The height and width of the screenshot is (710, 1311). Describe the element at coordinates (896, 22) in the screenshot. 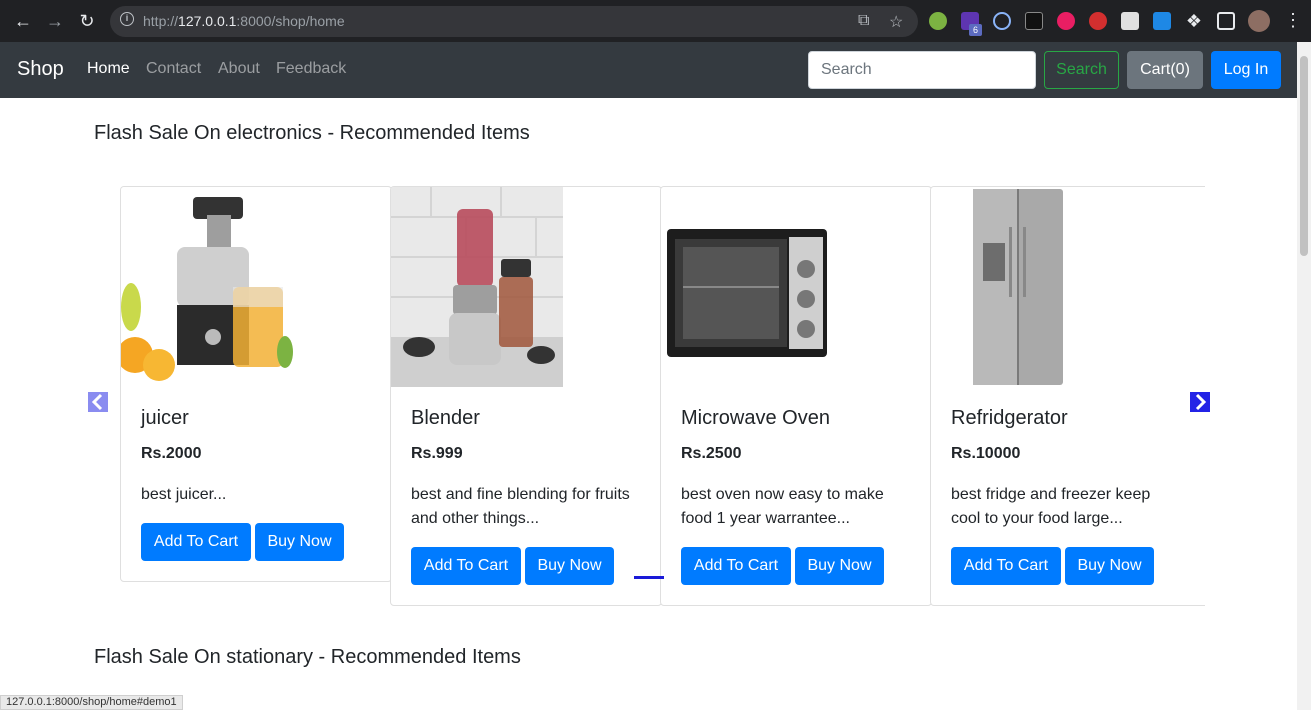

I see `bookmark-star-icon: ☆` at that location.